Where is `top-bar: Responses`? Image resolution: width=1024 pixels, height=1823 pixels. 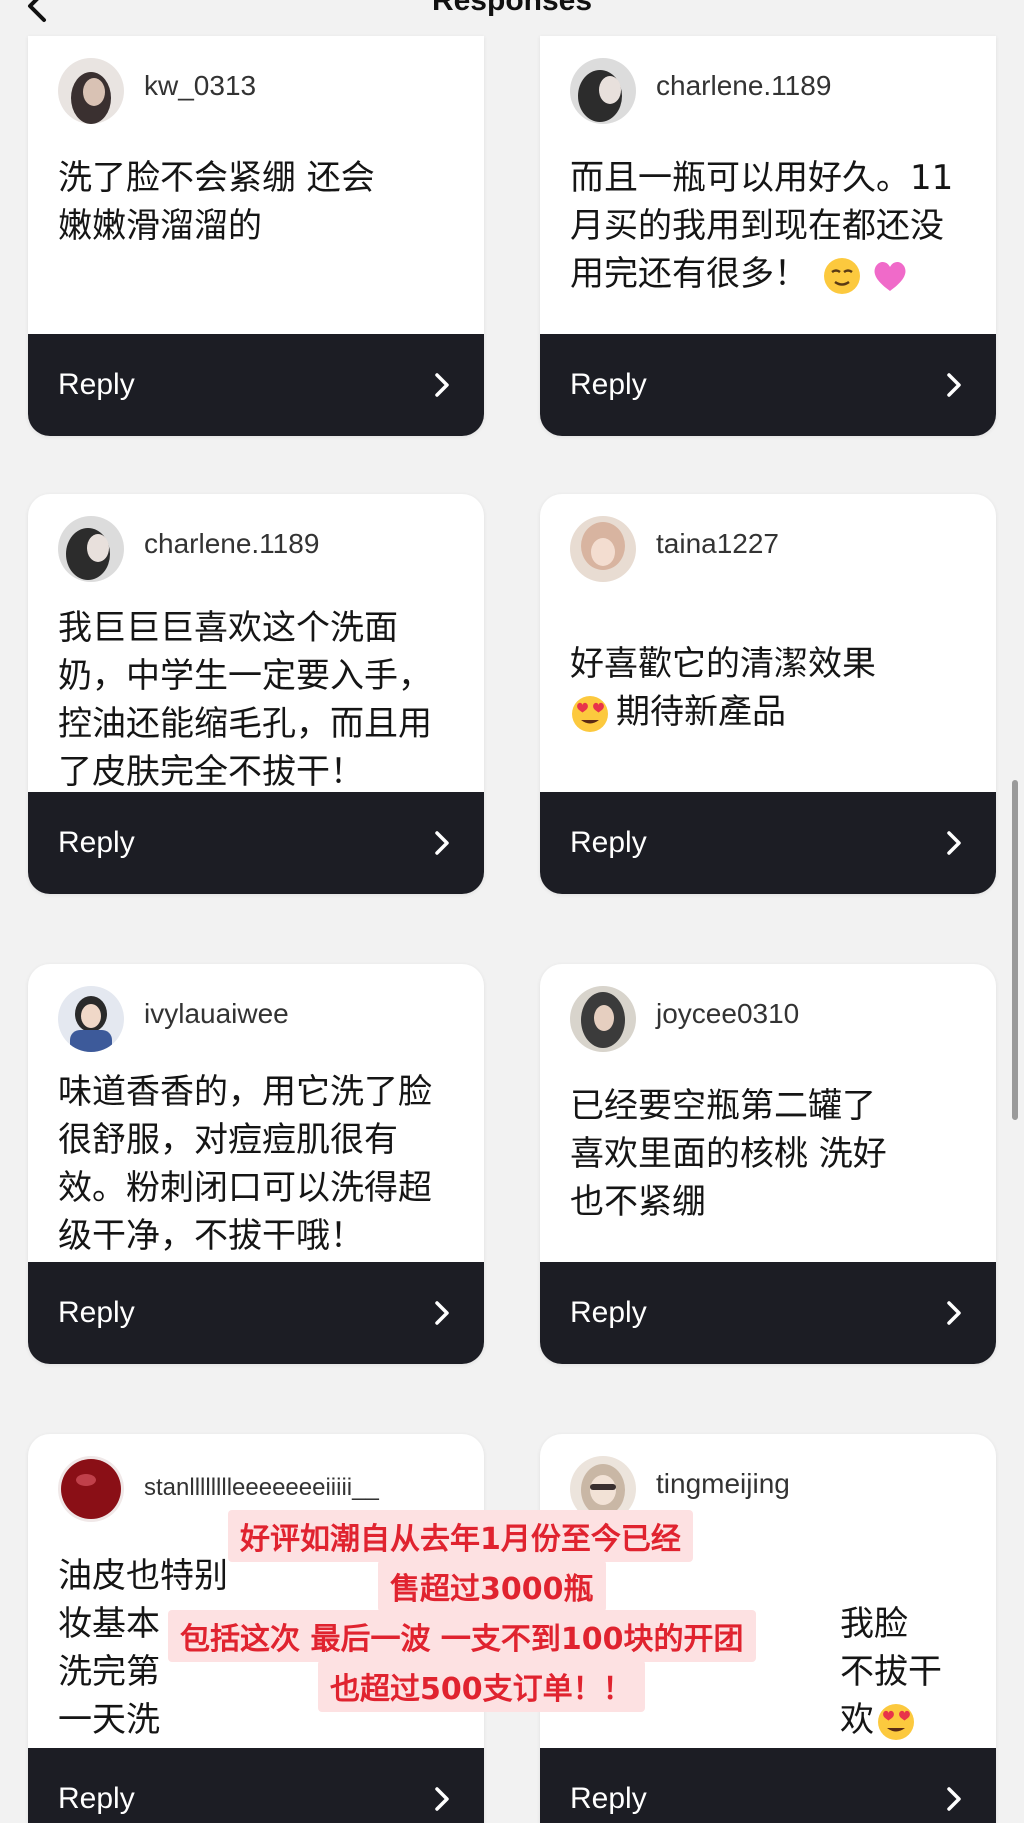 top-bar: Responses is located at coordinates (512, 20).